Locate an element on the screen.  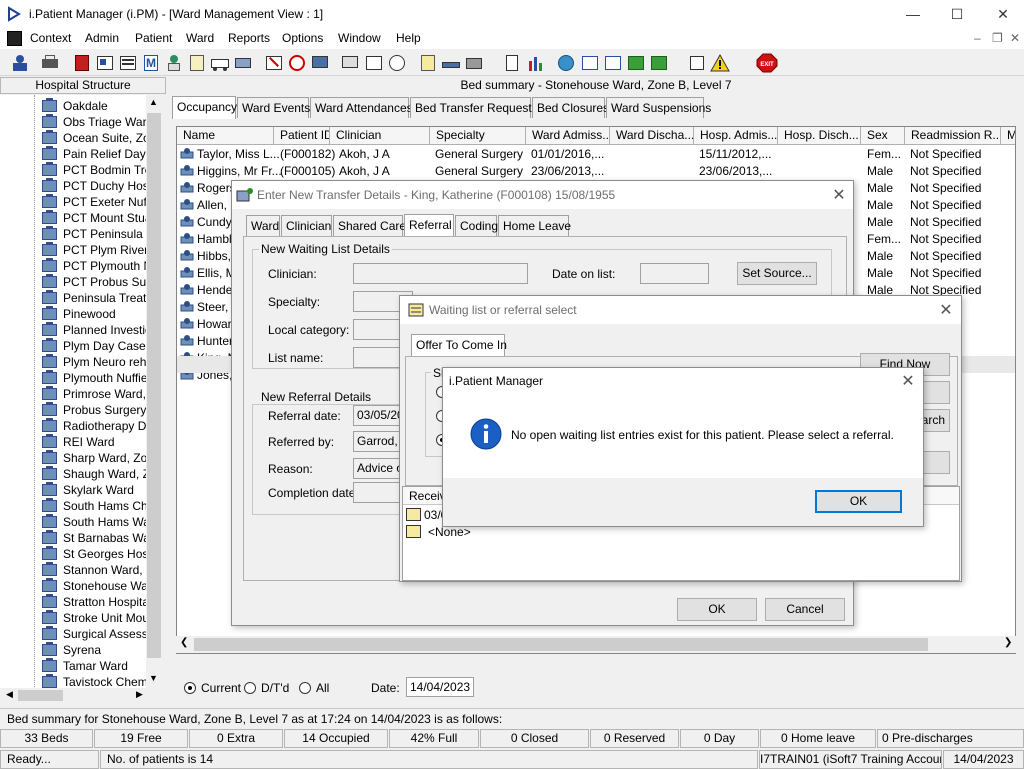
tree-item: PCT Probus Surg is located at coordinates (94, 282).